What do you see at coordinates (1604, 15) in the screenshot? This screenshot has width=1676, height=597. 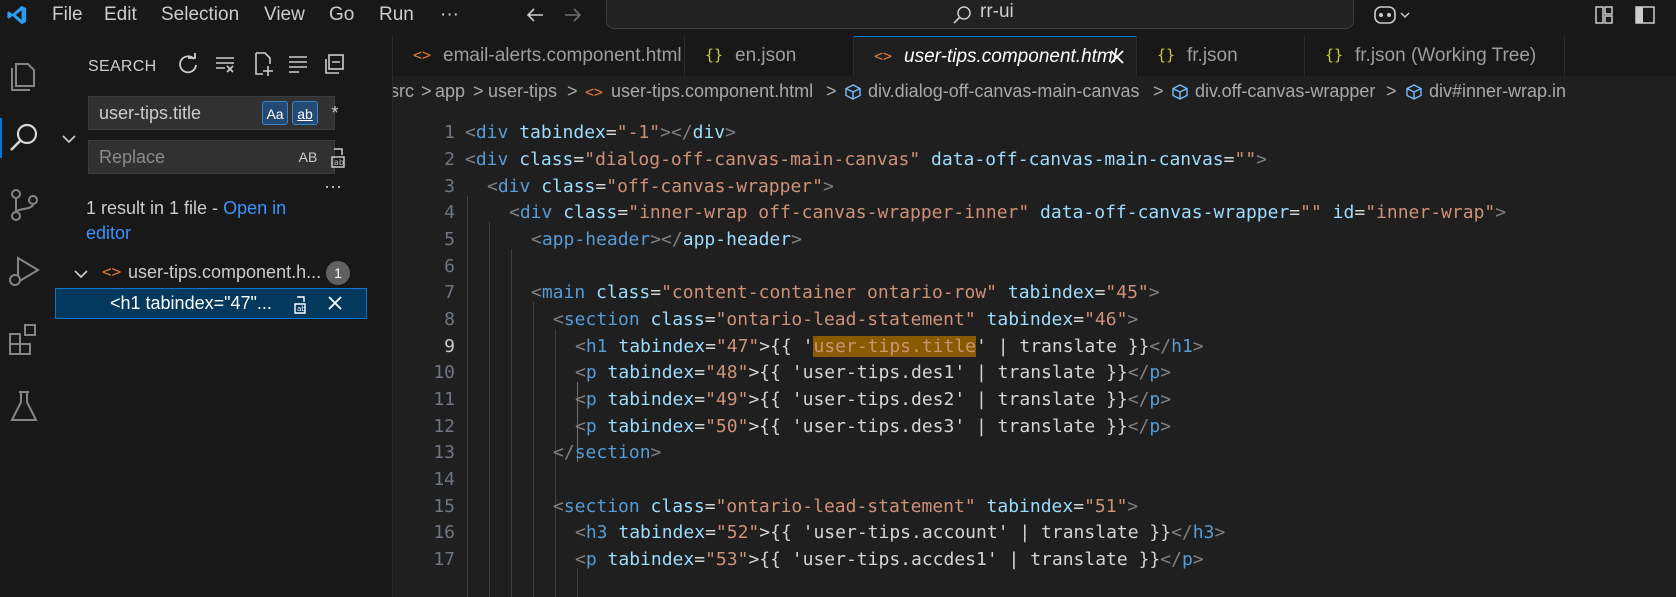 I see `layout-panel-icon` at bounding box center [1604, 15].